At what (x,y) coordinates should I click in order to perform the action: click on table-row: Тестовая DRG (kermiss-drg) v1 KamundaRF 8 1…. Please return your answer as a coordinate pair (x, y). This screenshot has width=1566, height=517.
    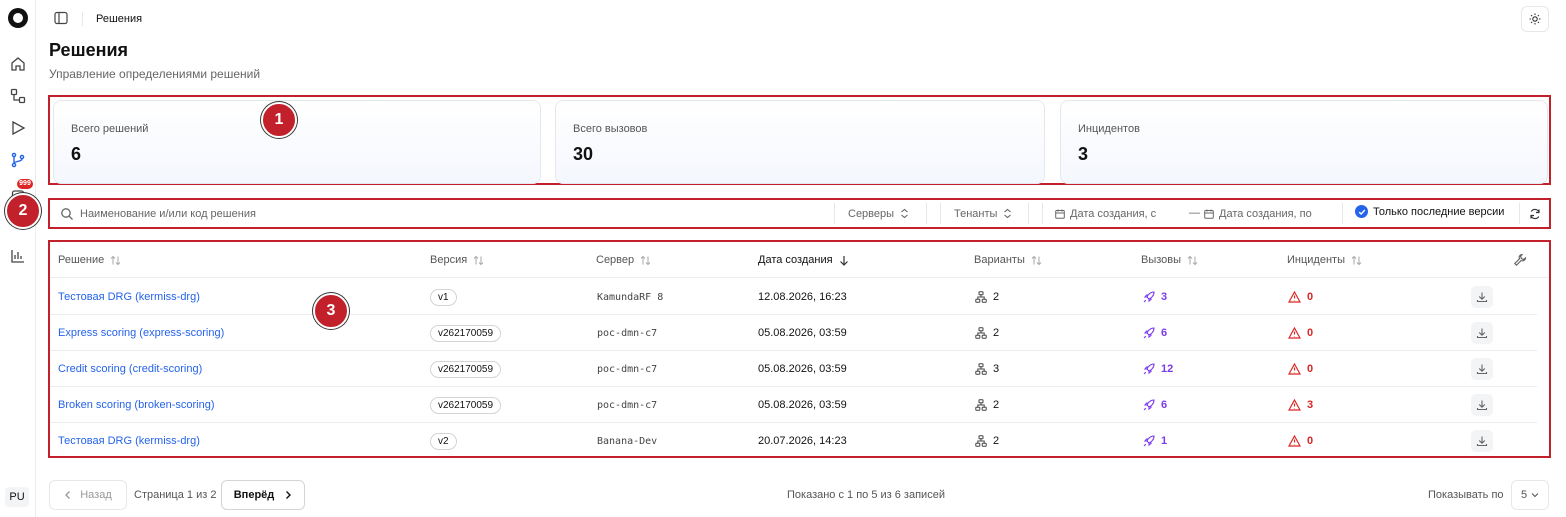
    Looking at the image, I should click on (793, 297).